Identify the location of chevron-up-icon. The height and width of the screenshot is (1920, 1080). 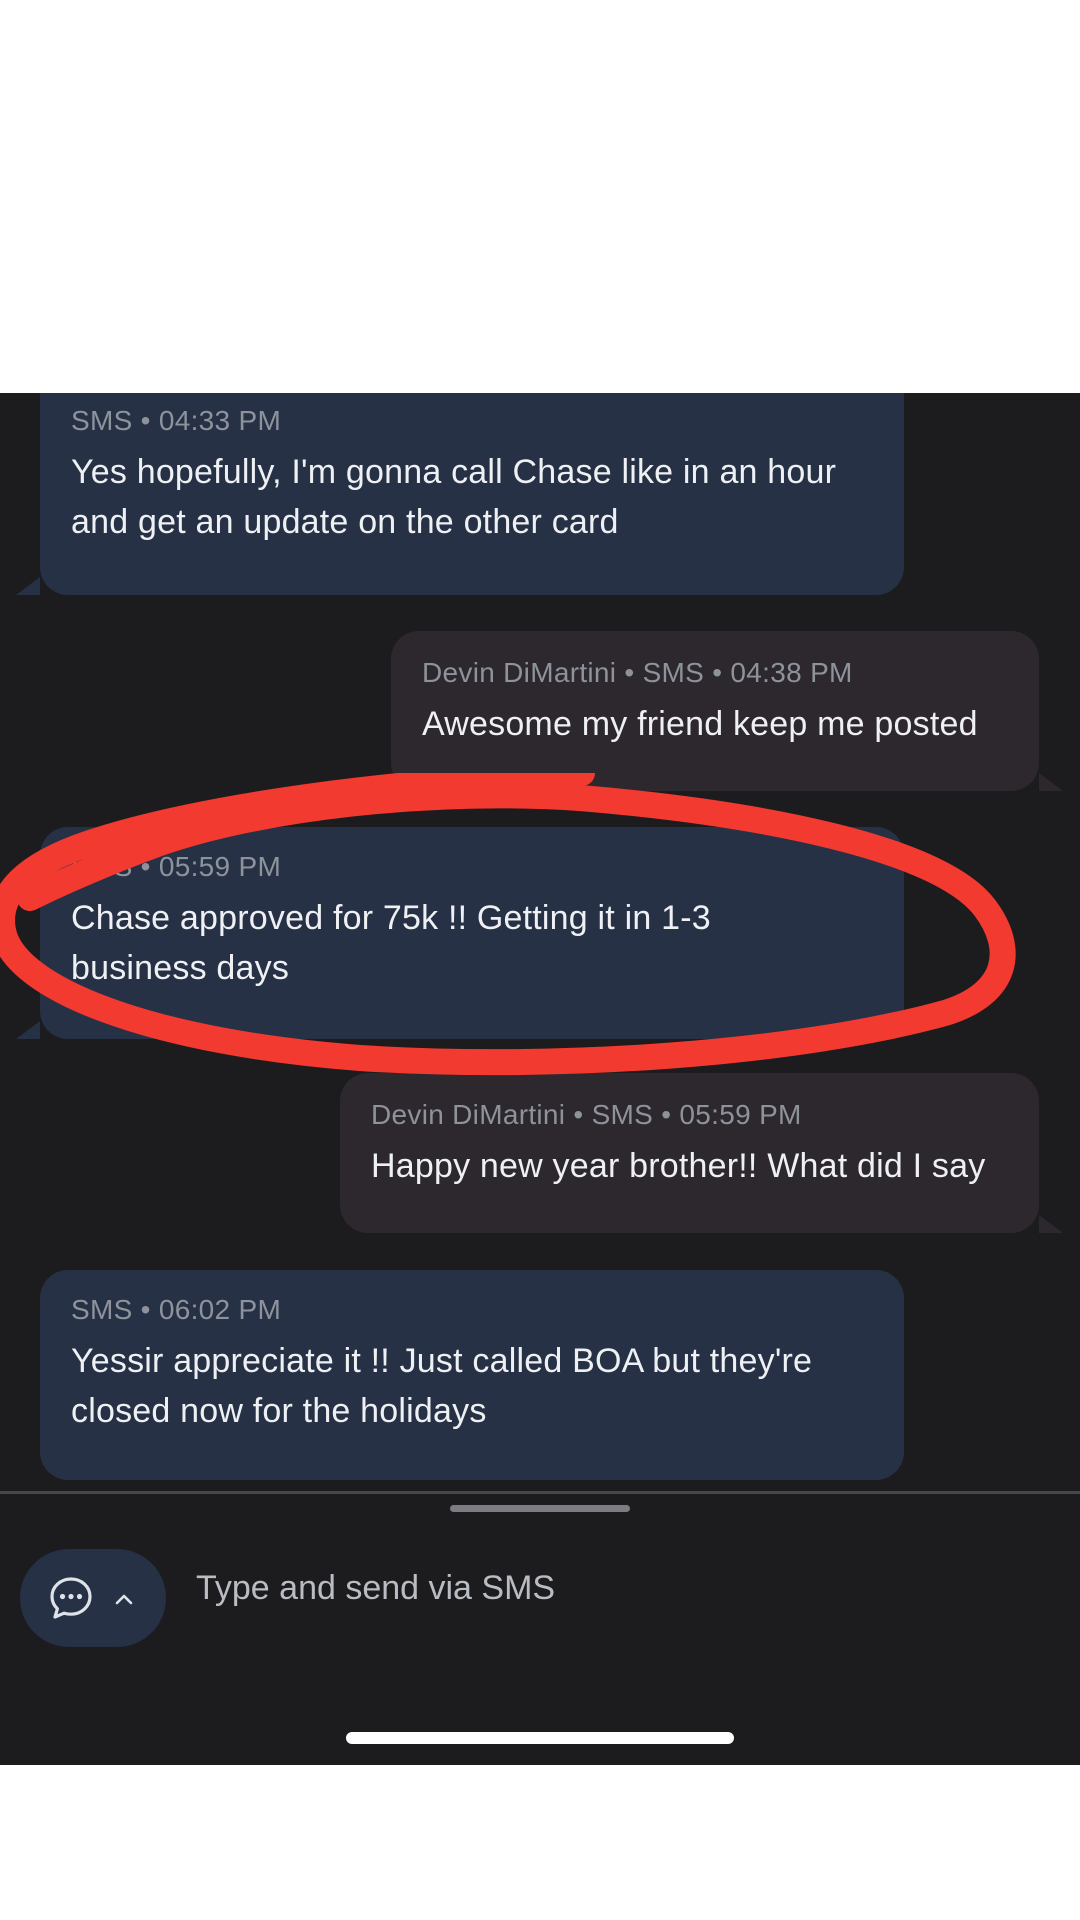
(124, 1599).